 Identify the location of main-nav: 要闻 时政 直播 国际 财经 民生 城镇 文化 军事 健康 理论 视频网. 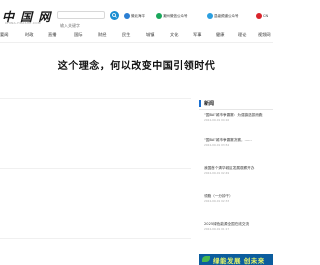
(136, 35).